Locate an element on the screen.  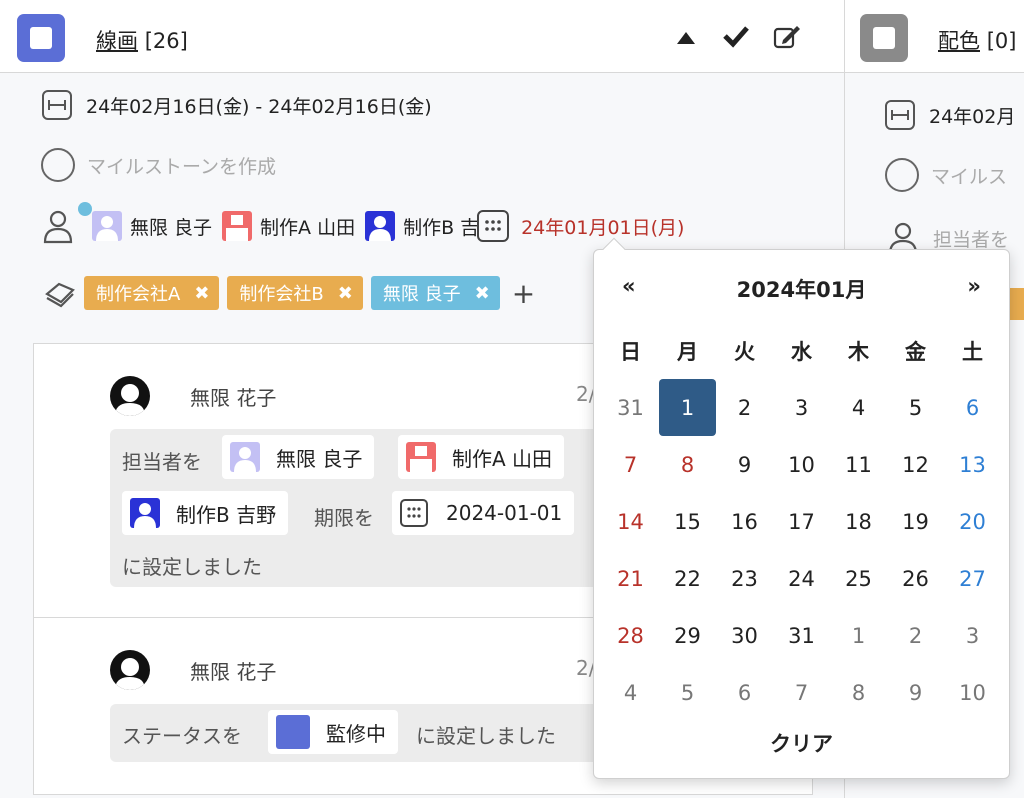
date-range-text: 24年02月16日(金) - 24年02月16日(金) is located at coordinates (259, 106).